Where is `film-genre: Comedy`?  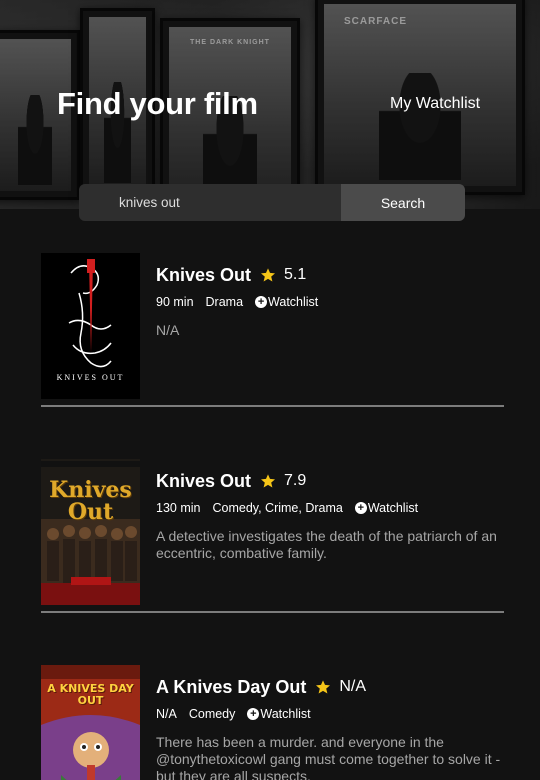
film-genre: Comedy is located at coordinates (212, 714).